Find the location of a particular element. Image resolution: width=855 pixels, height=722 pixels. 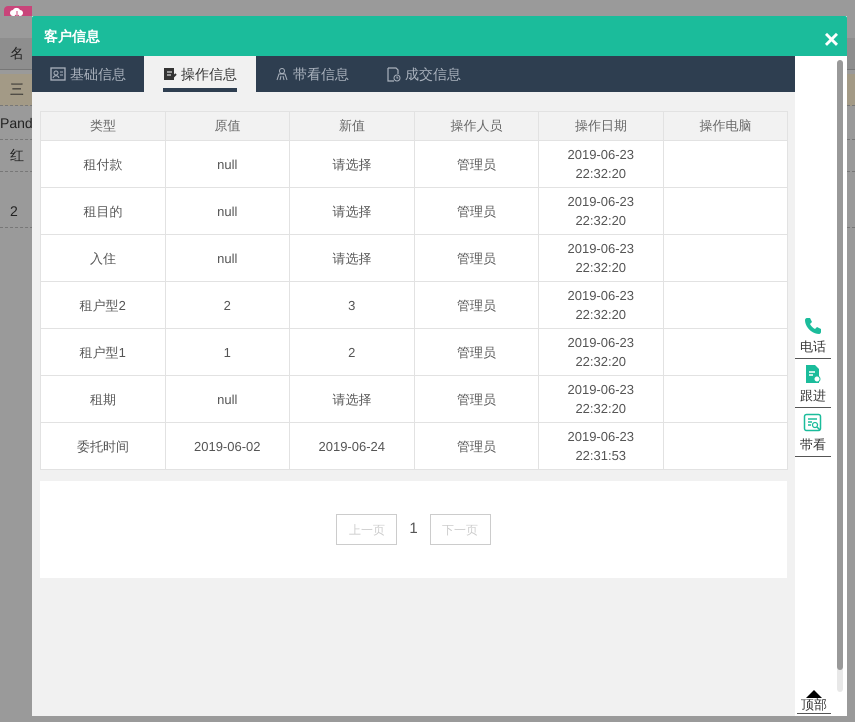

table-cell: 2019-06-02 is located at coordinates (227, 446).